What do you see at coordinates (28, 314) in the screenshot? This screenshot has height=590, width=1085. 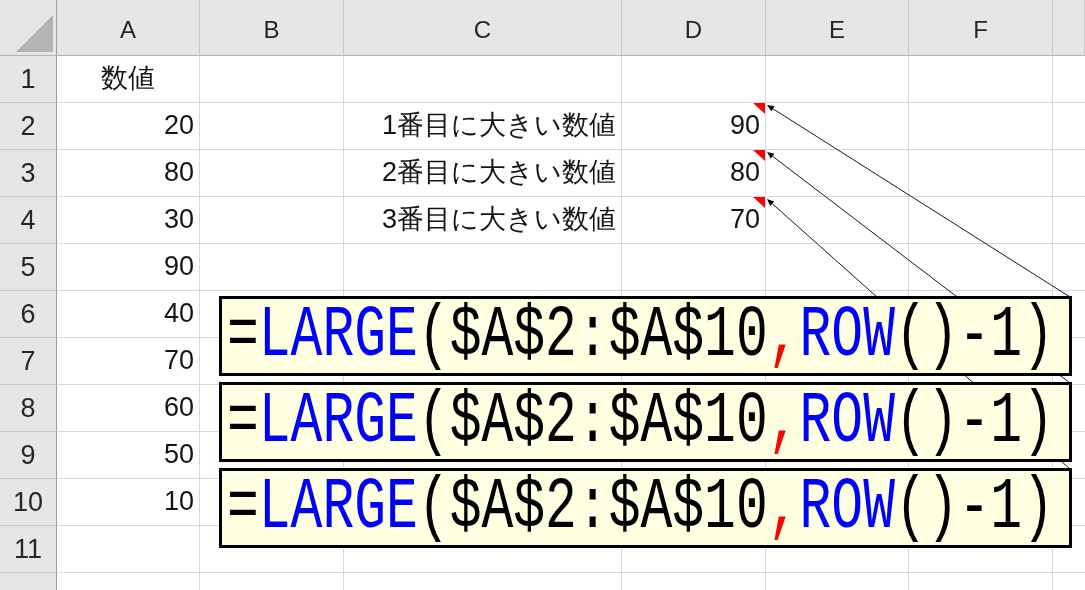 I see `row-header: 6` at bounding box center [28, 314].